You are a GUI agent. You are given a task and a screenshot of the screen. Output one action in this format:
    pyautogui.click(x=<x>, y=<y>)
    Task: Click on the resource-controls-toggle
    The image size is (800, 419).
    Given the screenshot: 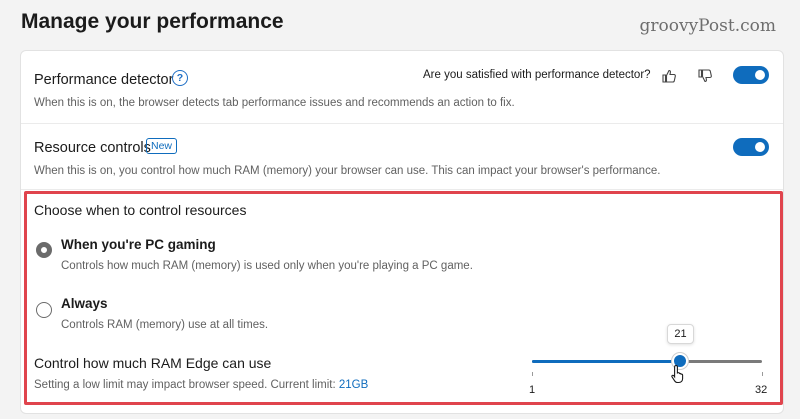 What is the action you would take?
    pyautogui.click(x=751, y=147)
    